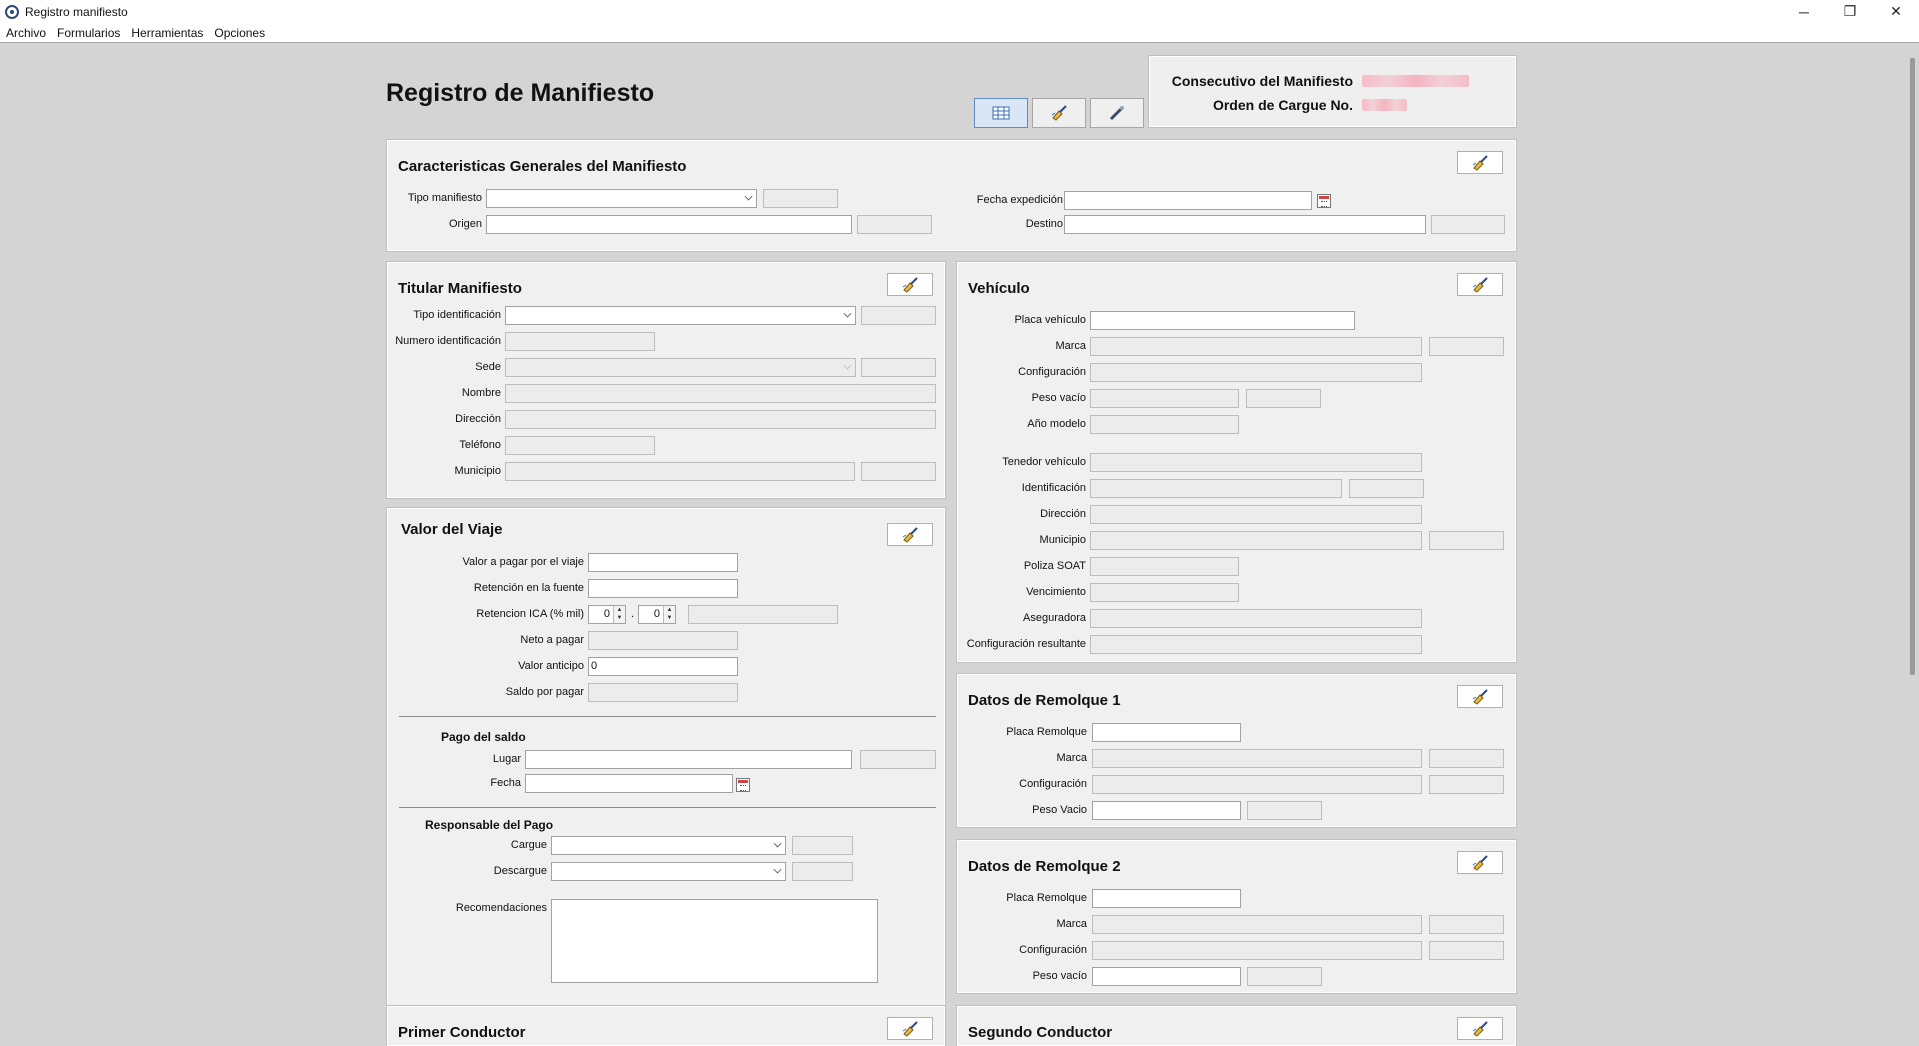 Image resolution: width=1919 pixels, height=1046 pixels. What do you see at coordinates (663, 692) in the screenshot?
I see `saldo-value` at bounding box center [663, 692].